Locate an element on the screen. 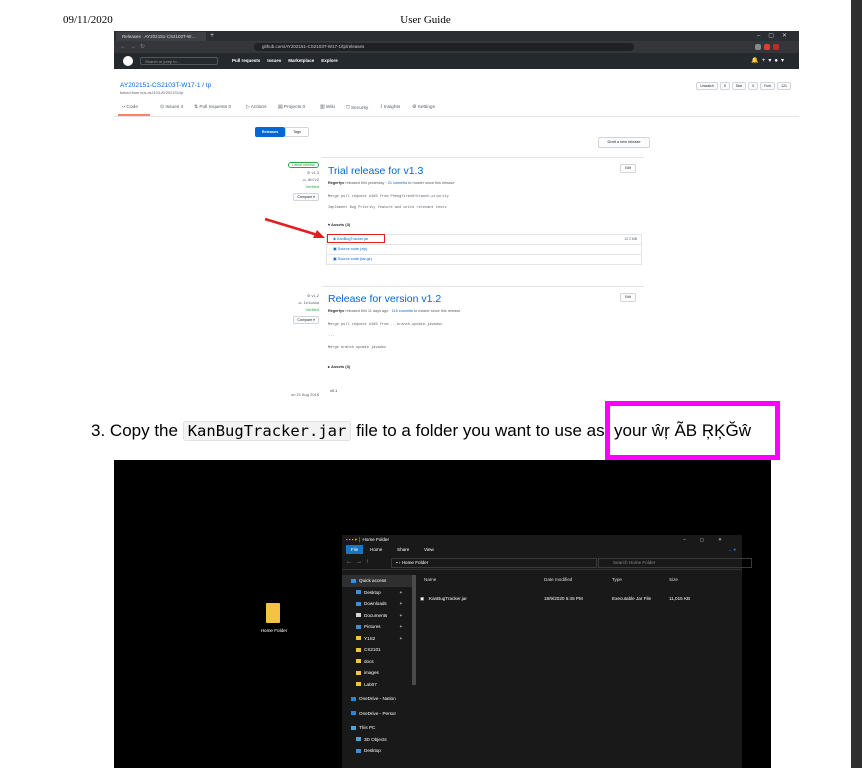  nav-issues: Issues is located at coordinates (274, 60).